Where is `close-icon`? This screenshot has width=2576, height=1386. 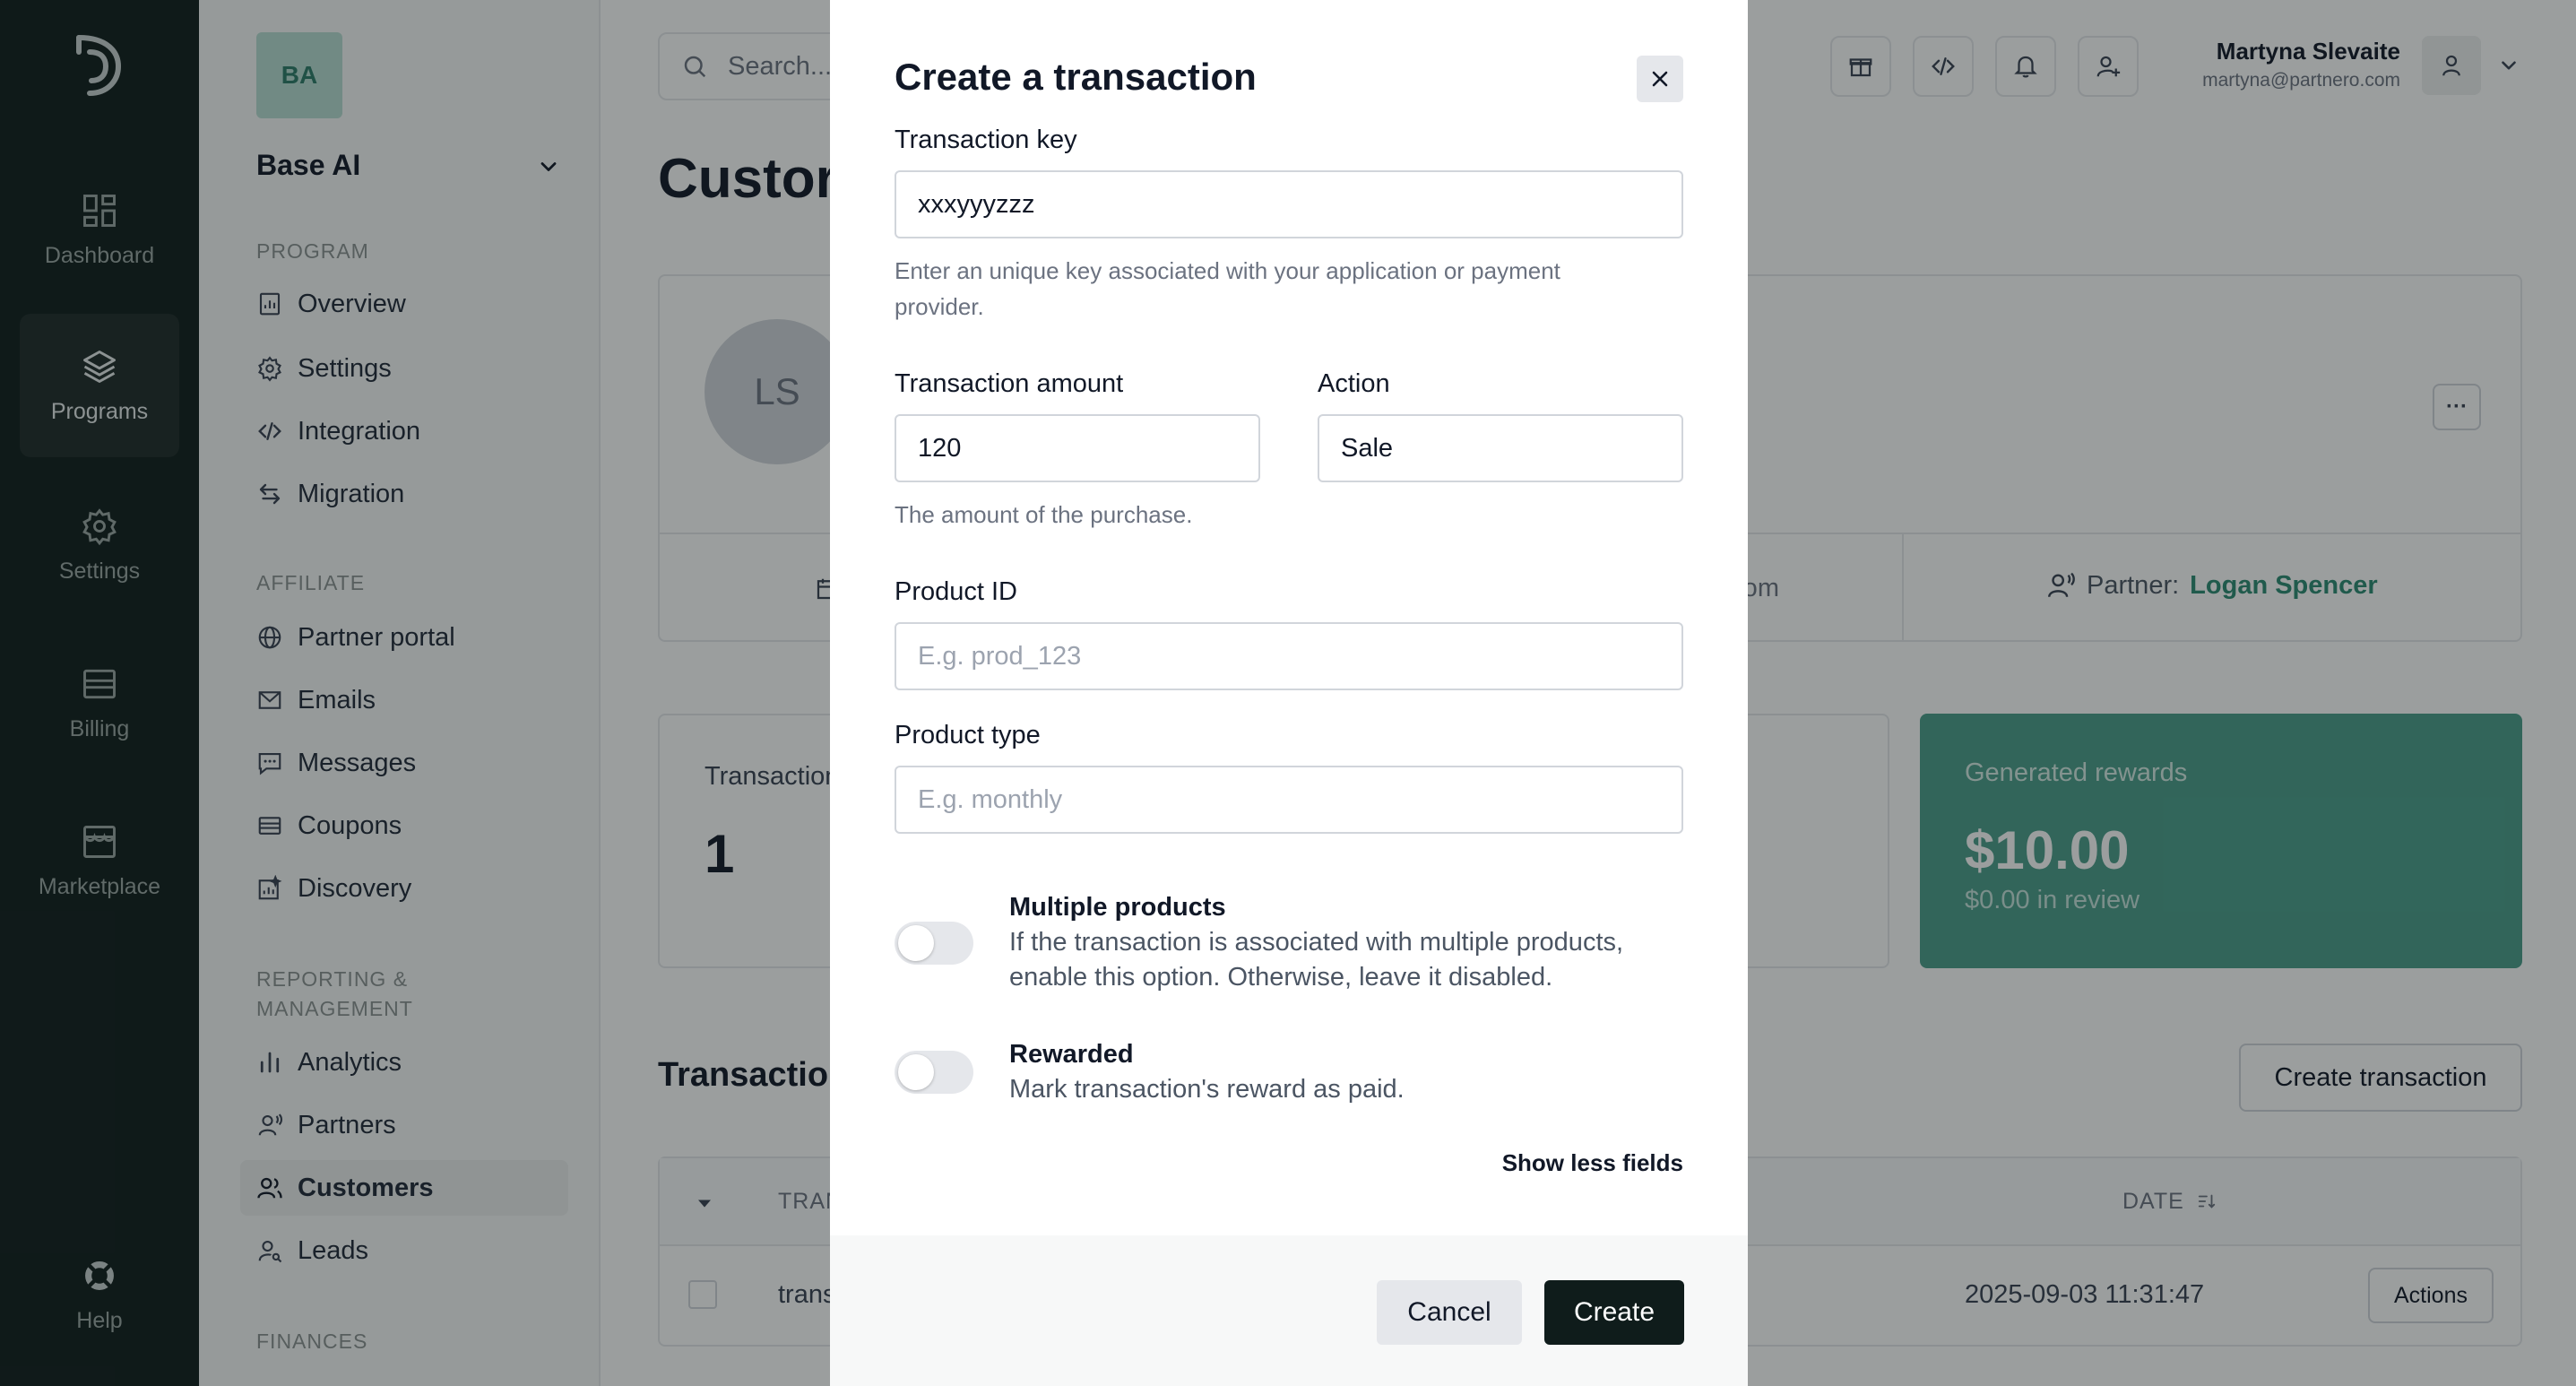
close-icon is located at coordinates (1660, 79).